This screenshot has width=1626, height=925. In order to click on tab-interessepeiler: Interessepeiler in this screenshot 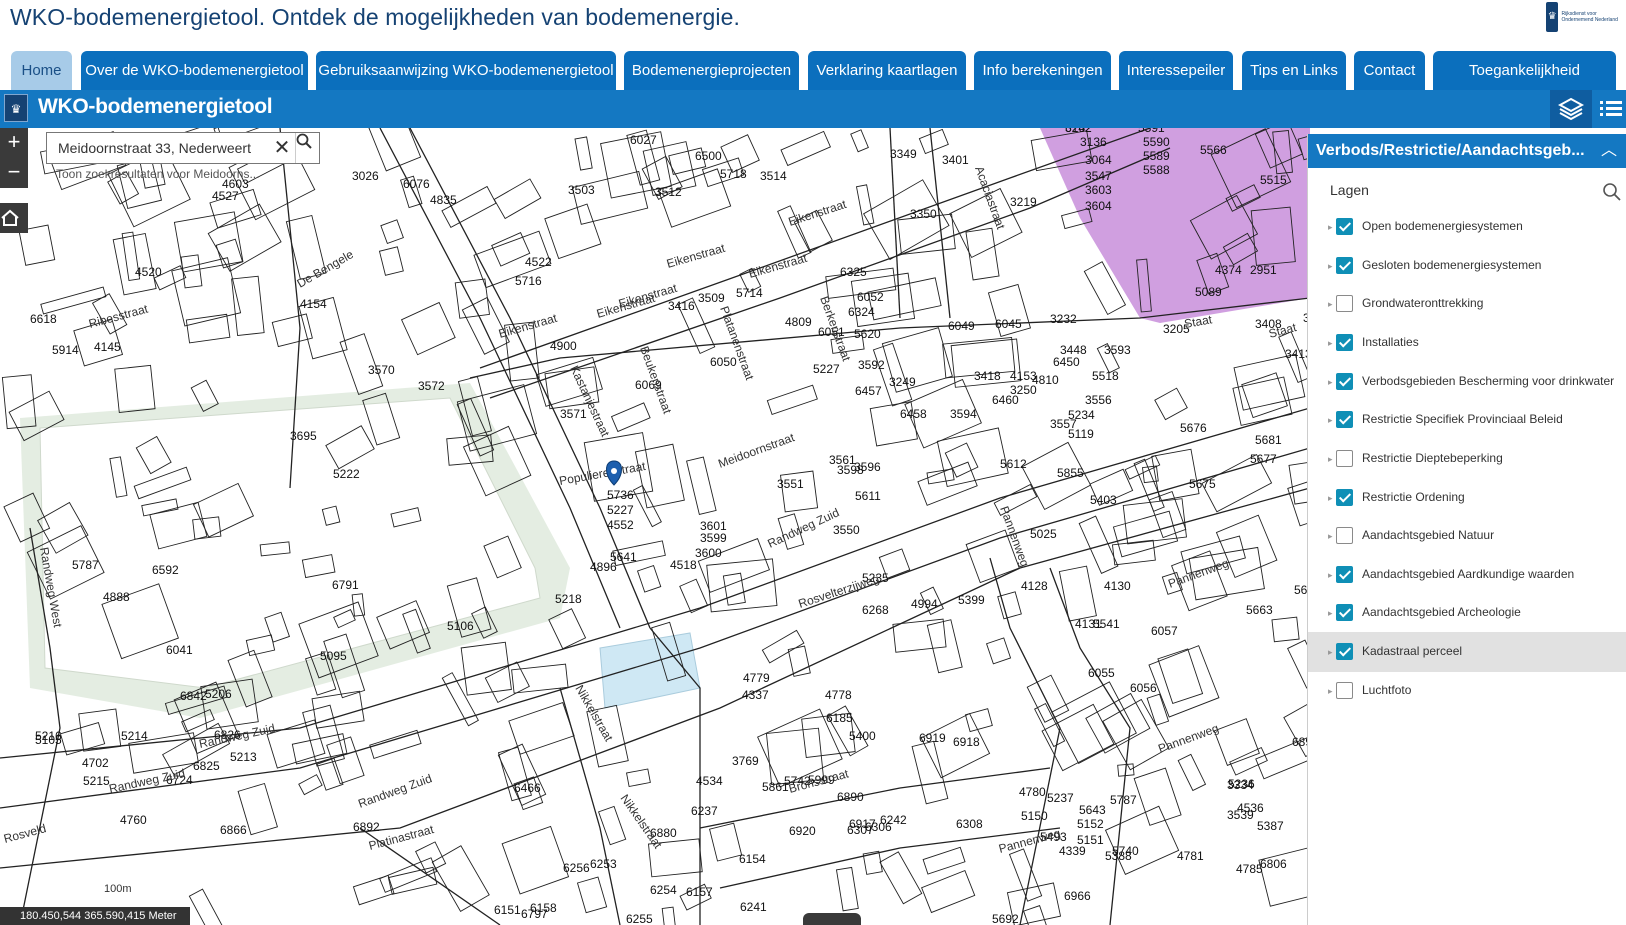, I will do `click(1176, 70)`.